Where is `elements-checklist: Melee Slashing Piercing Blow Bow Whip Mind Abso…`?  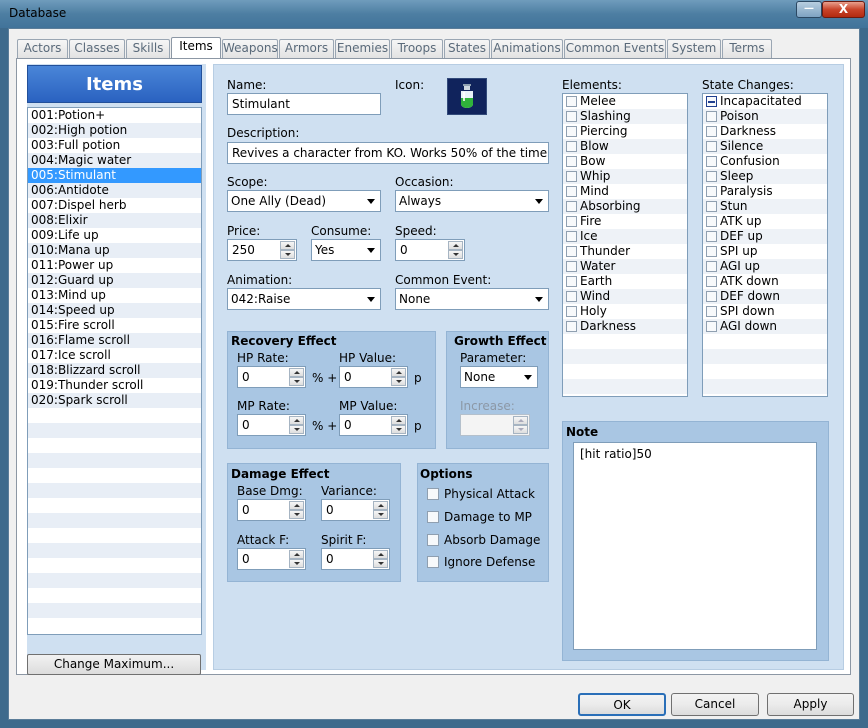 elements-checklist: Melee Slashing Piercing Blow Bow Whip Mind Abso… is located at coordinates (625, 245).